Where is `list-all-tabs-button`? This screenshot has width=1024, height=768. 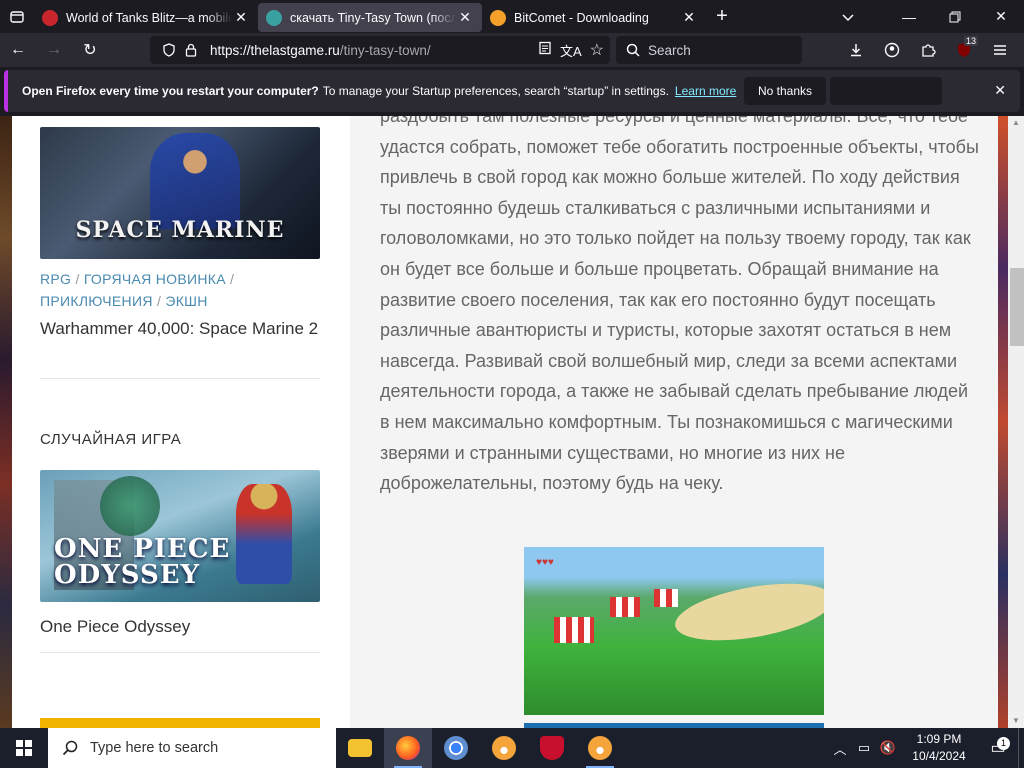
list-all-tabs-button is located at coordinates (848, 16).